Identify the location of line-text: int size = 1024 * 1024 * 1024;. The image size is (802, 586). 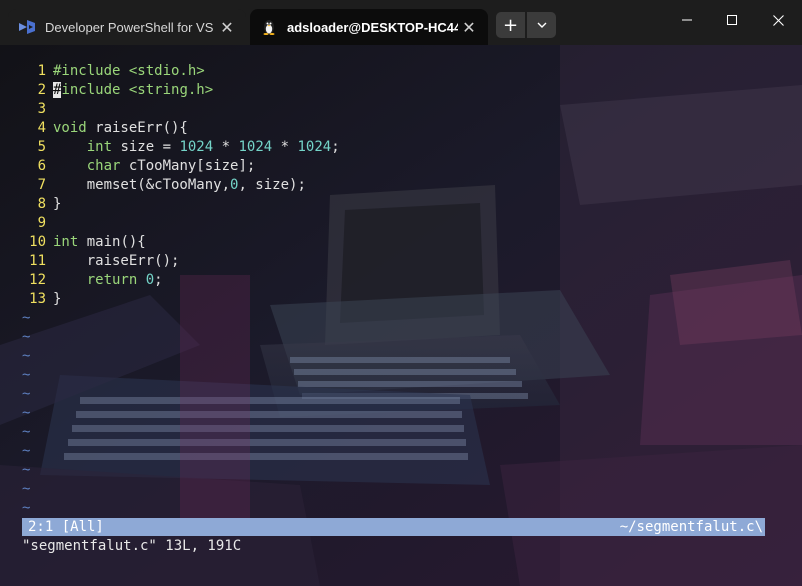
(213, 147).